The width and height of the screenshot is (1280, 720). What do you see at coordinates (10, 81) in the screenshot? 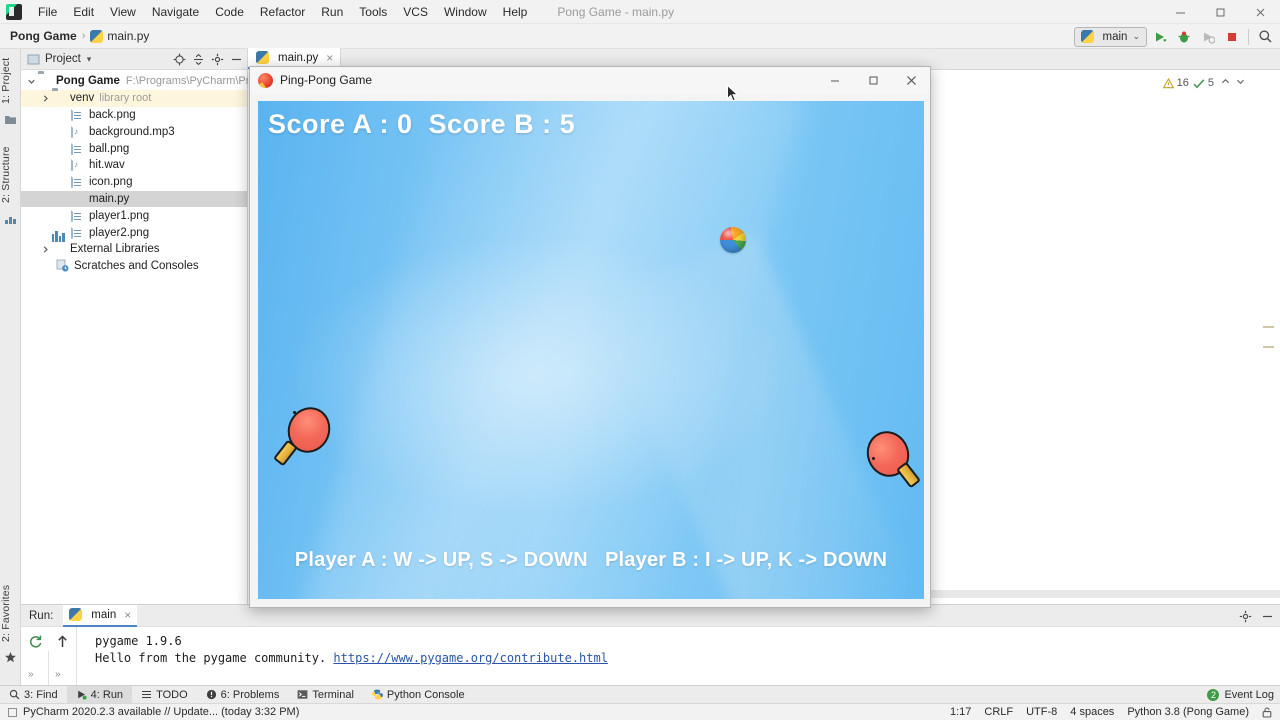
I see `sidebar-item-project: 1: Project` at bounding box center [10, 81].